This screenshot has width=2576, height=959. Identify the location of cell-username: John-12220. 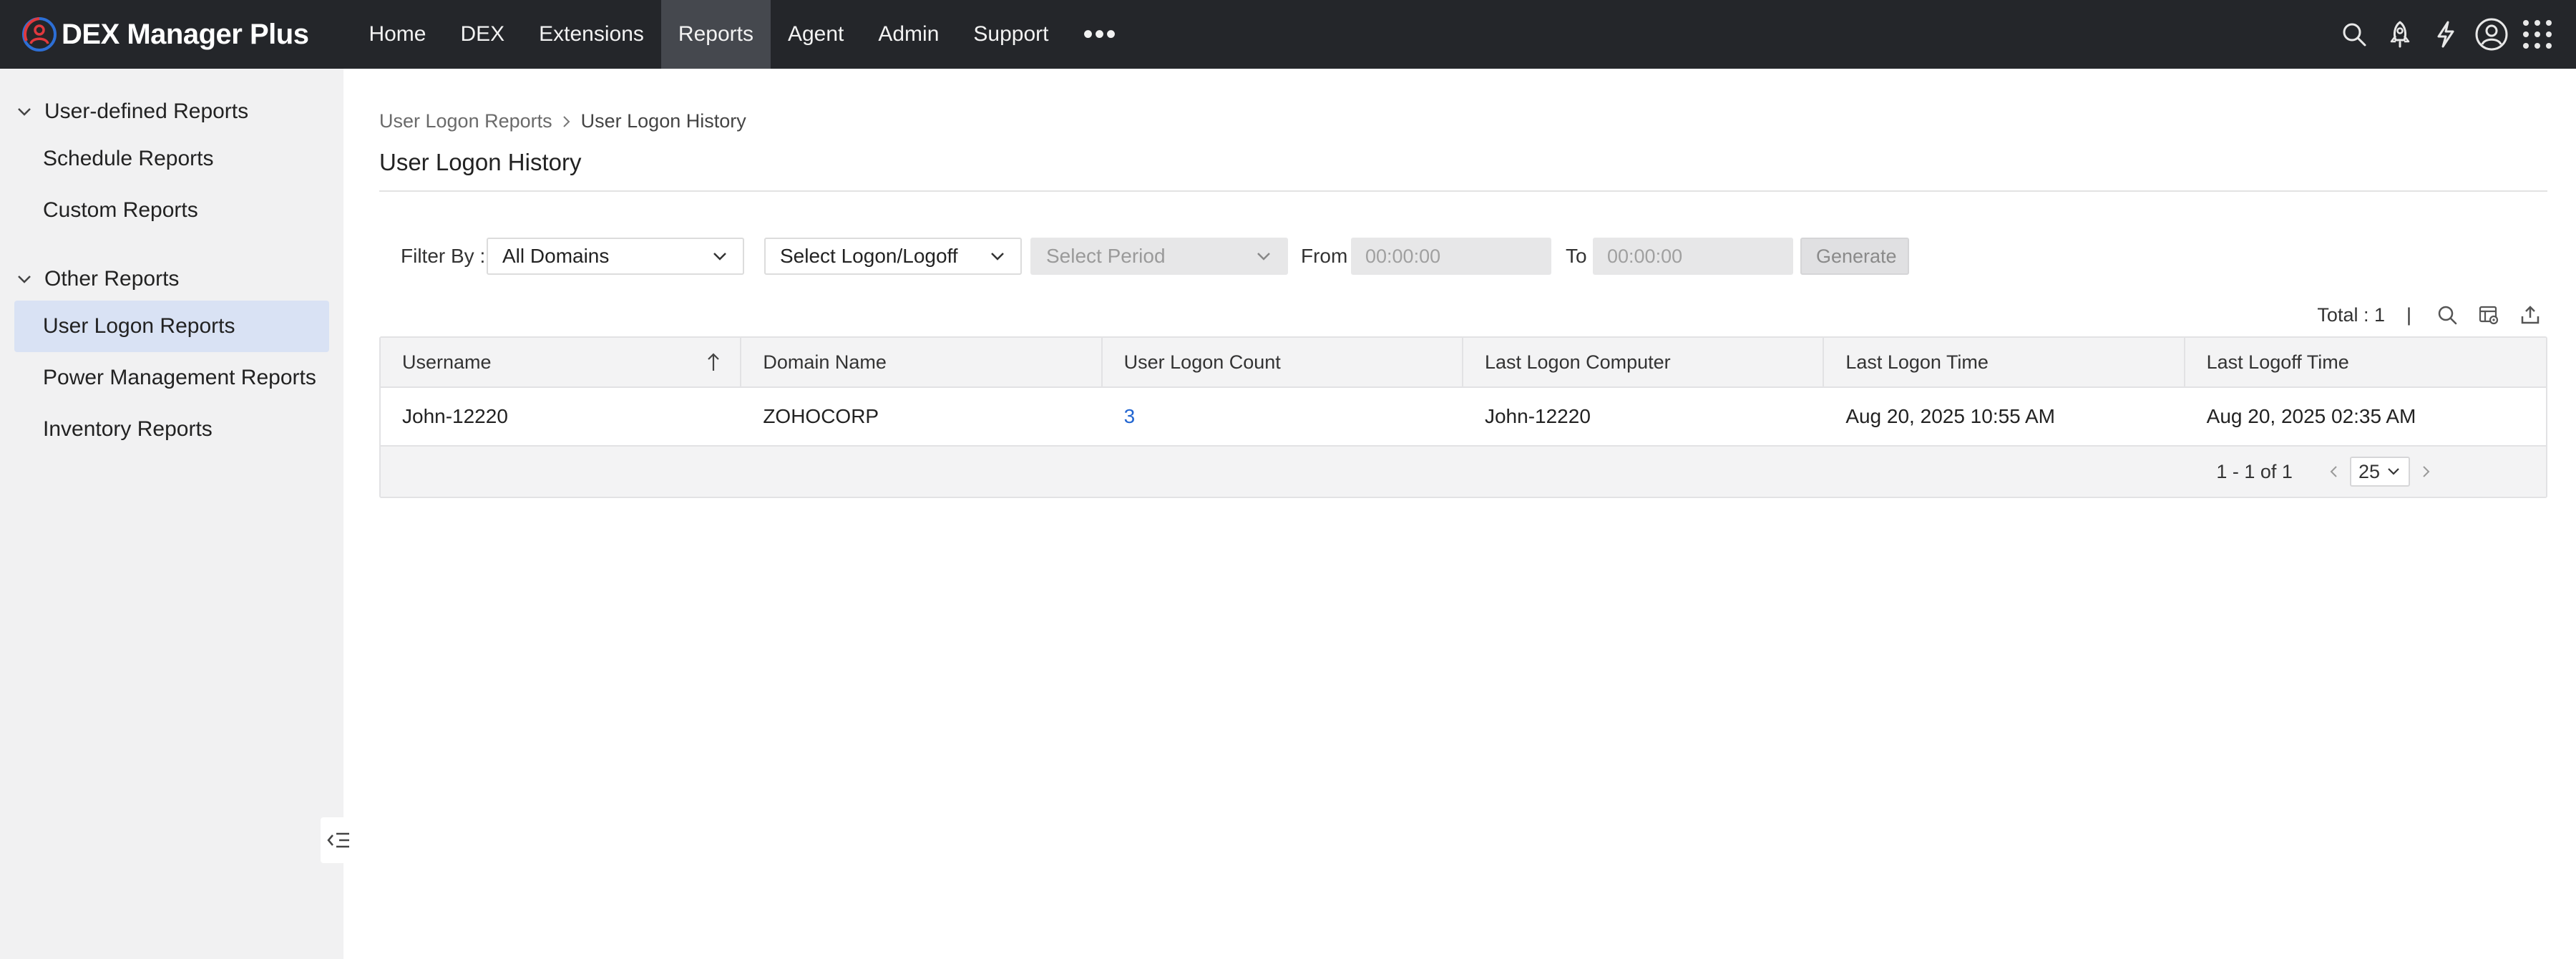
(455, 416).